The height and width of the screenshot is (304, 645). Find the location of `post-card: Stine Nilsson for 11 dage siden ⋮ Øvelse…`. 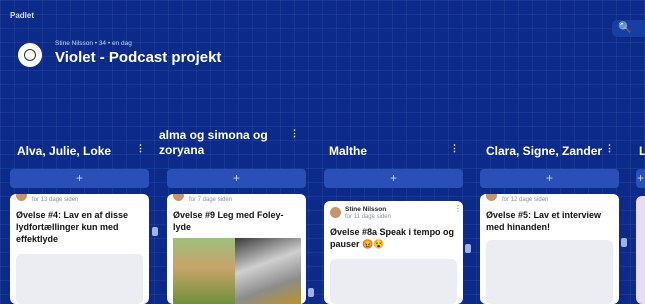

post-card: Stine Nilsson for 11 dage siden ⋮ Øvelse… is located at coordinates (393, 252).